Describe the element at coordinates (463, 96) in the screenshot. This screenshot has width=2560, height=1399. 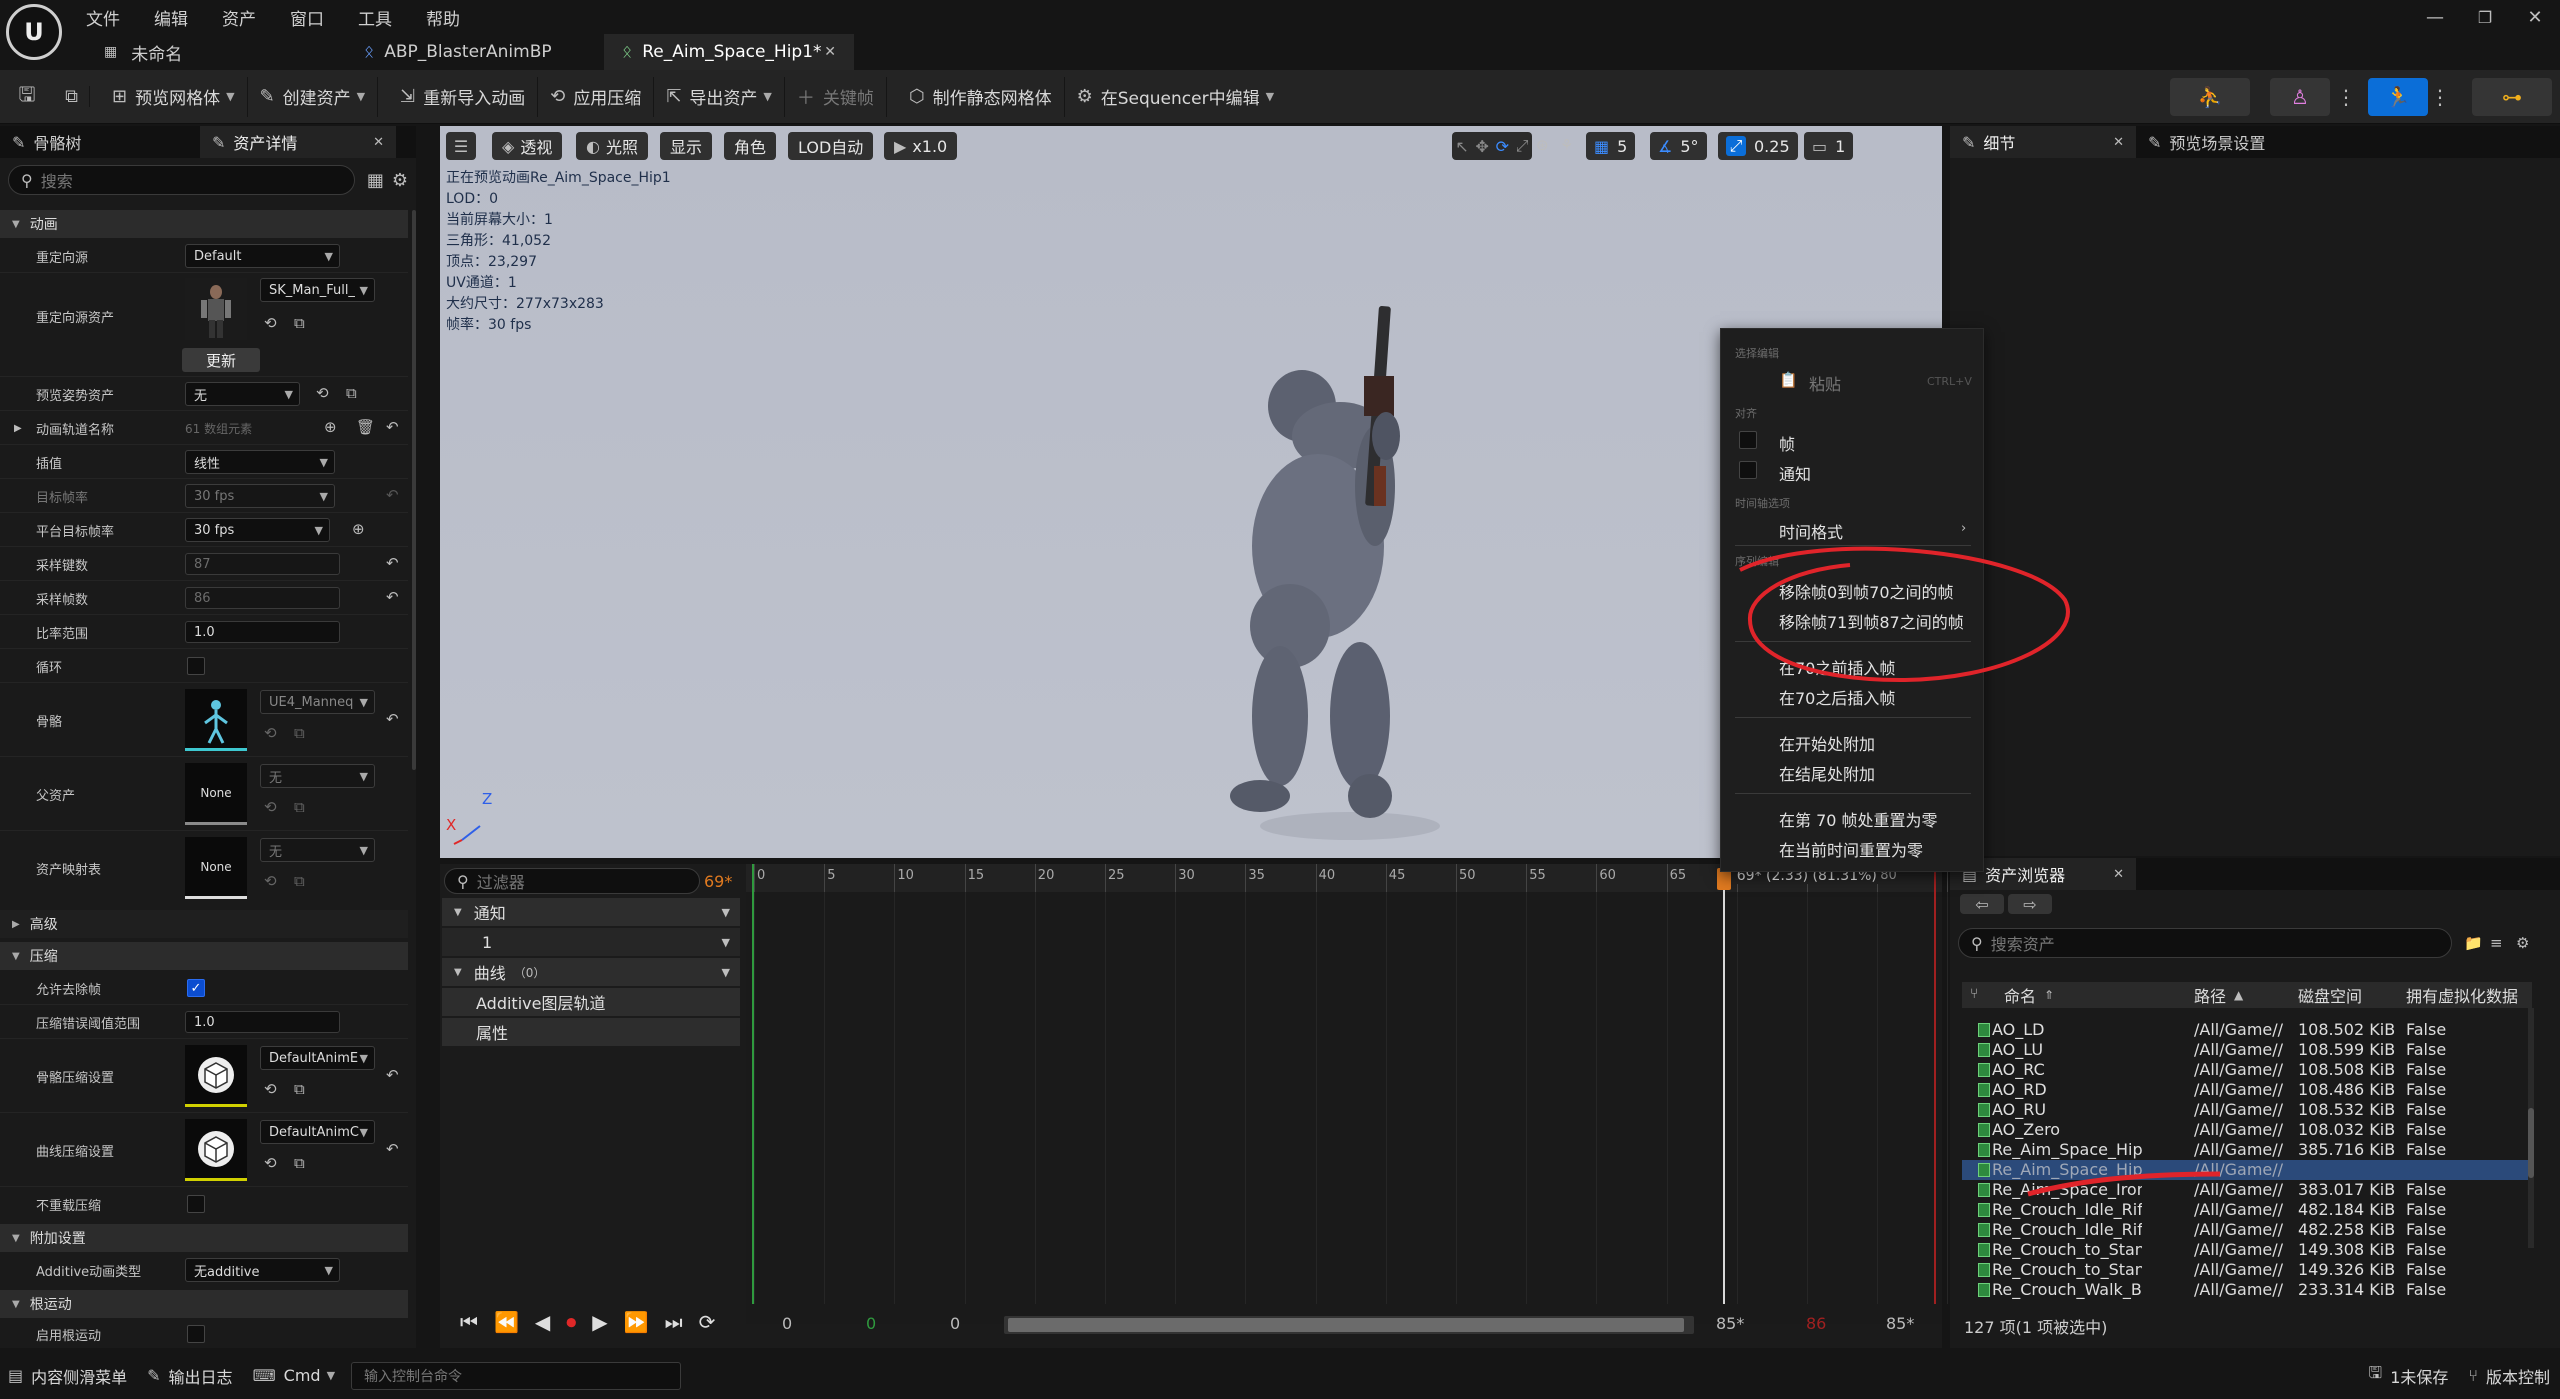
I see `reimport-button: ⇲ 重新导入动画` at that location.